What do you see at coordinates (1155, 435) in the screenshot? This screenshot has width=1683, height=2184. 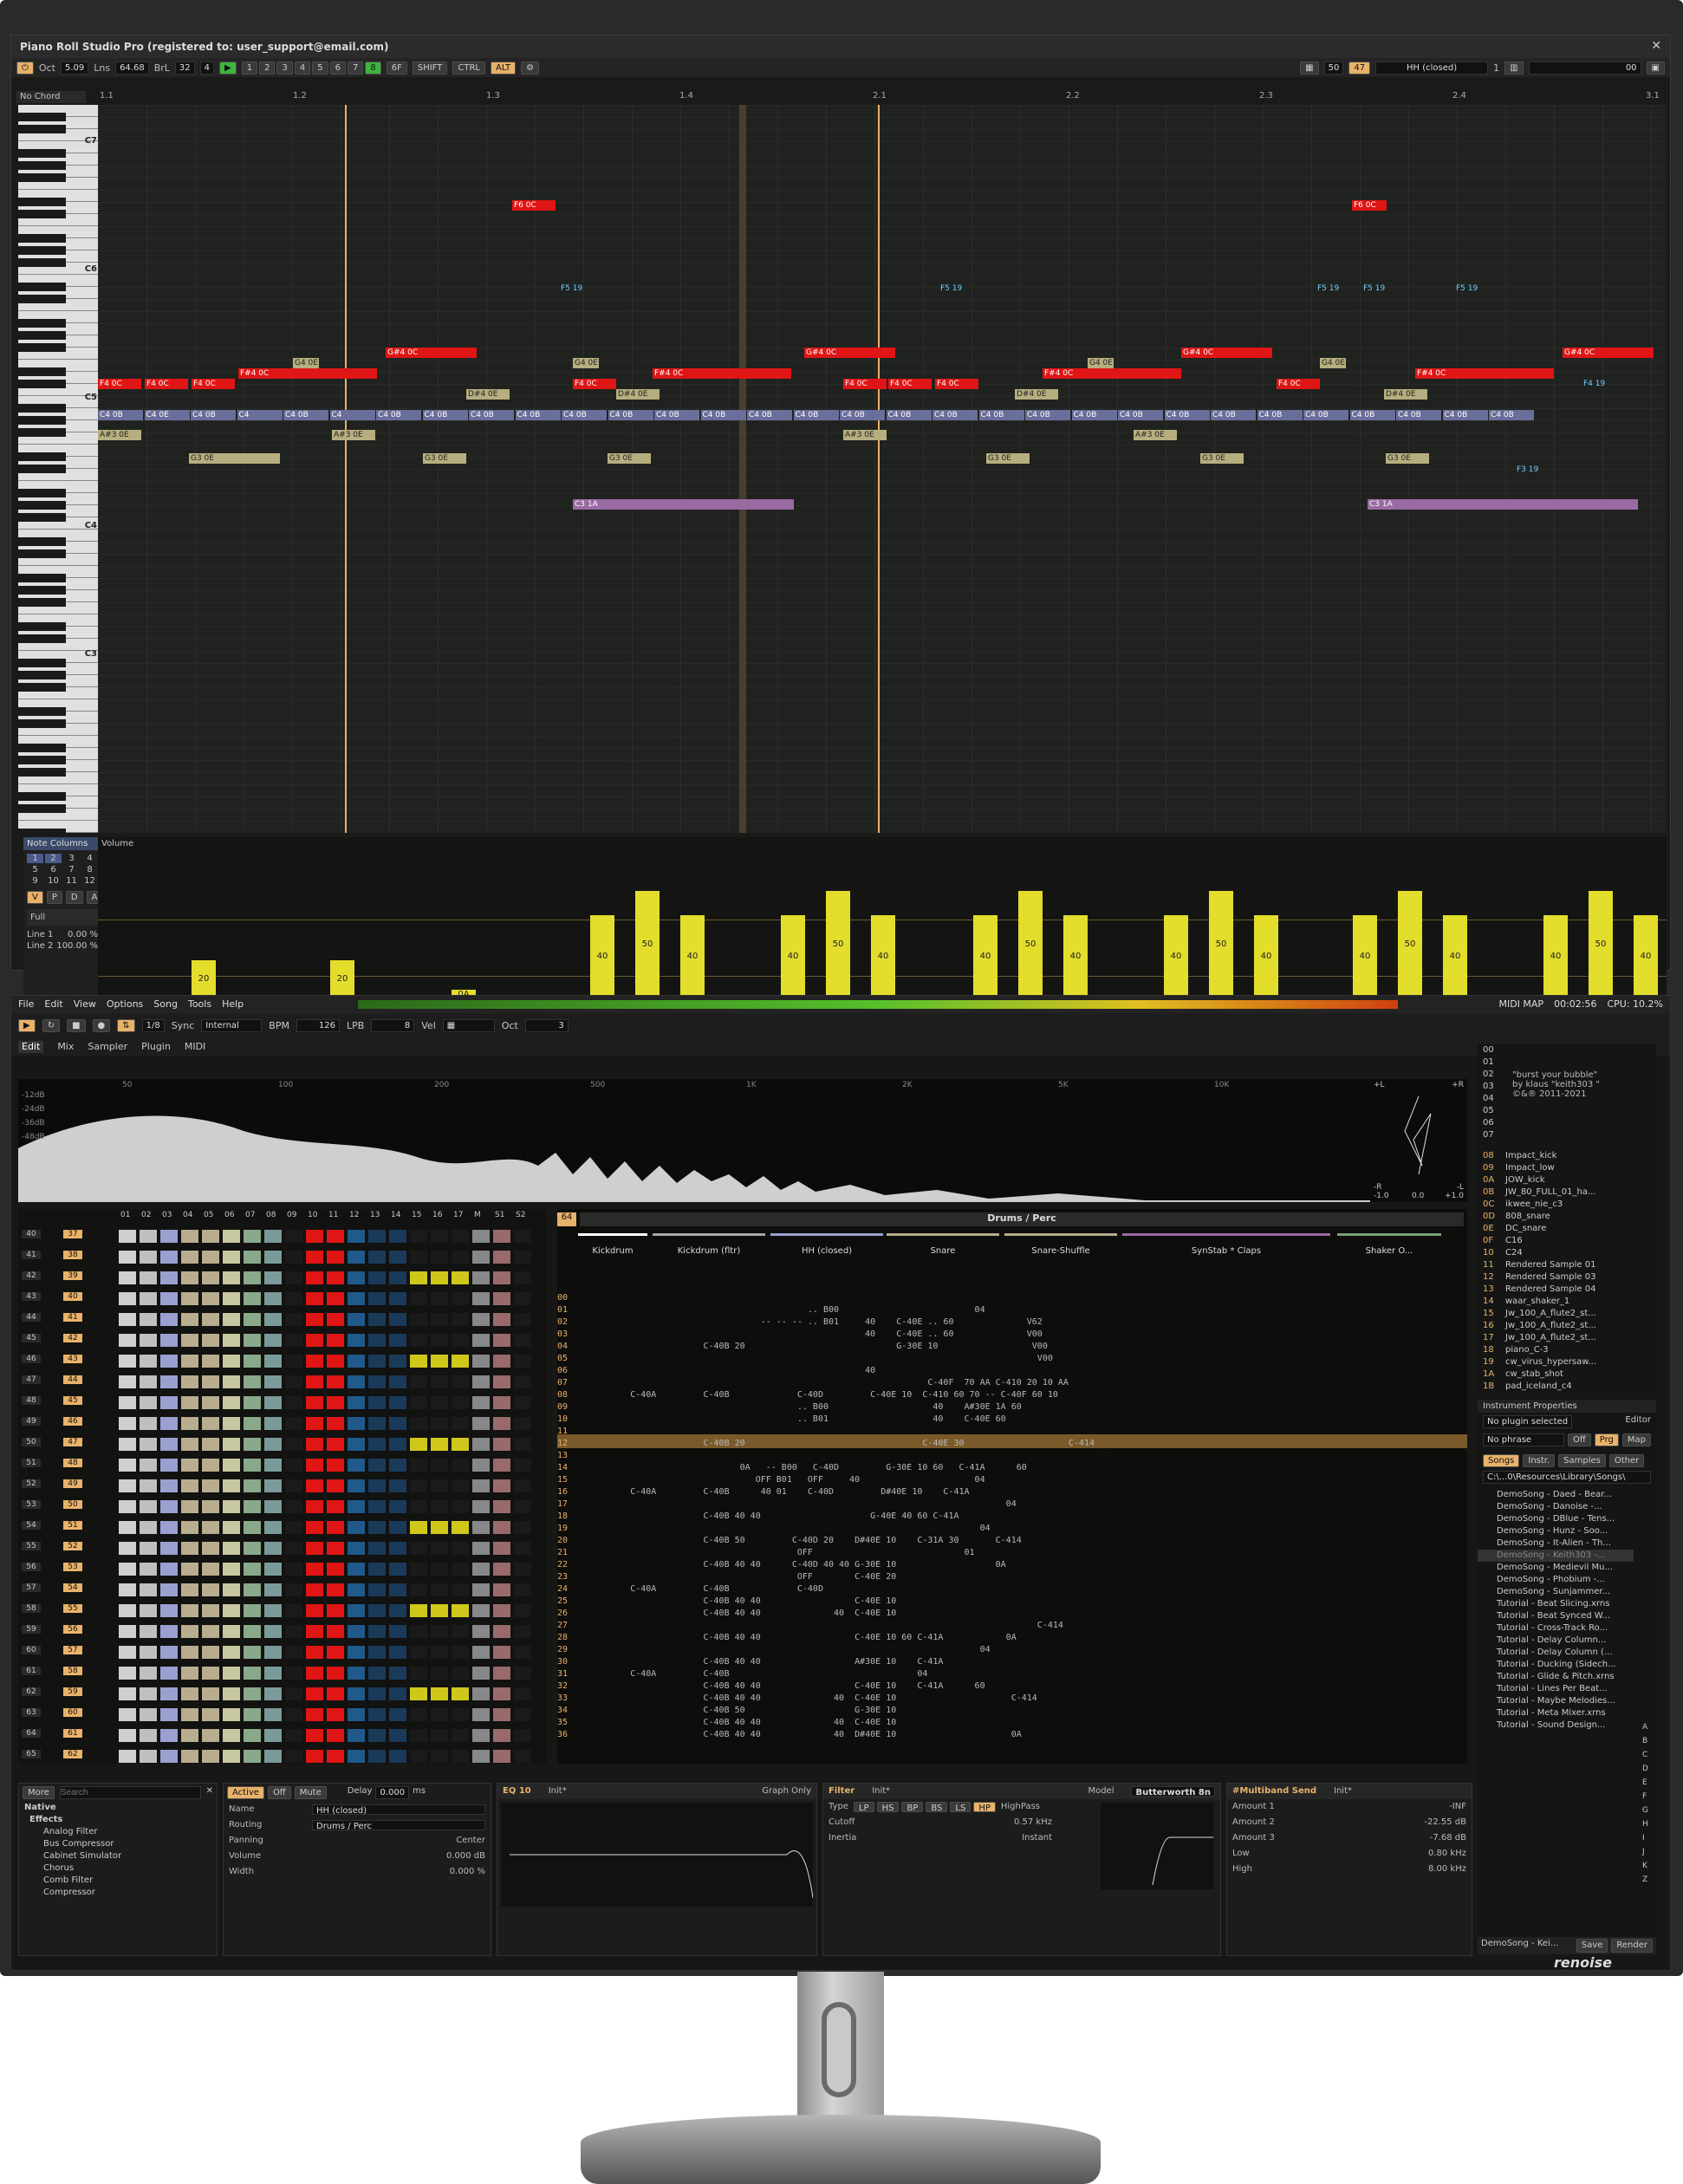 I see `note-block: A#3 0E` at bounding box center [1155, 435].